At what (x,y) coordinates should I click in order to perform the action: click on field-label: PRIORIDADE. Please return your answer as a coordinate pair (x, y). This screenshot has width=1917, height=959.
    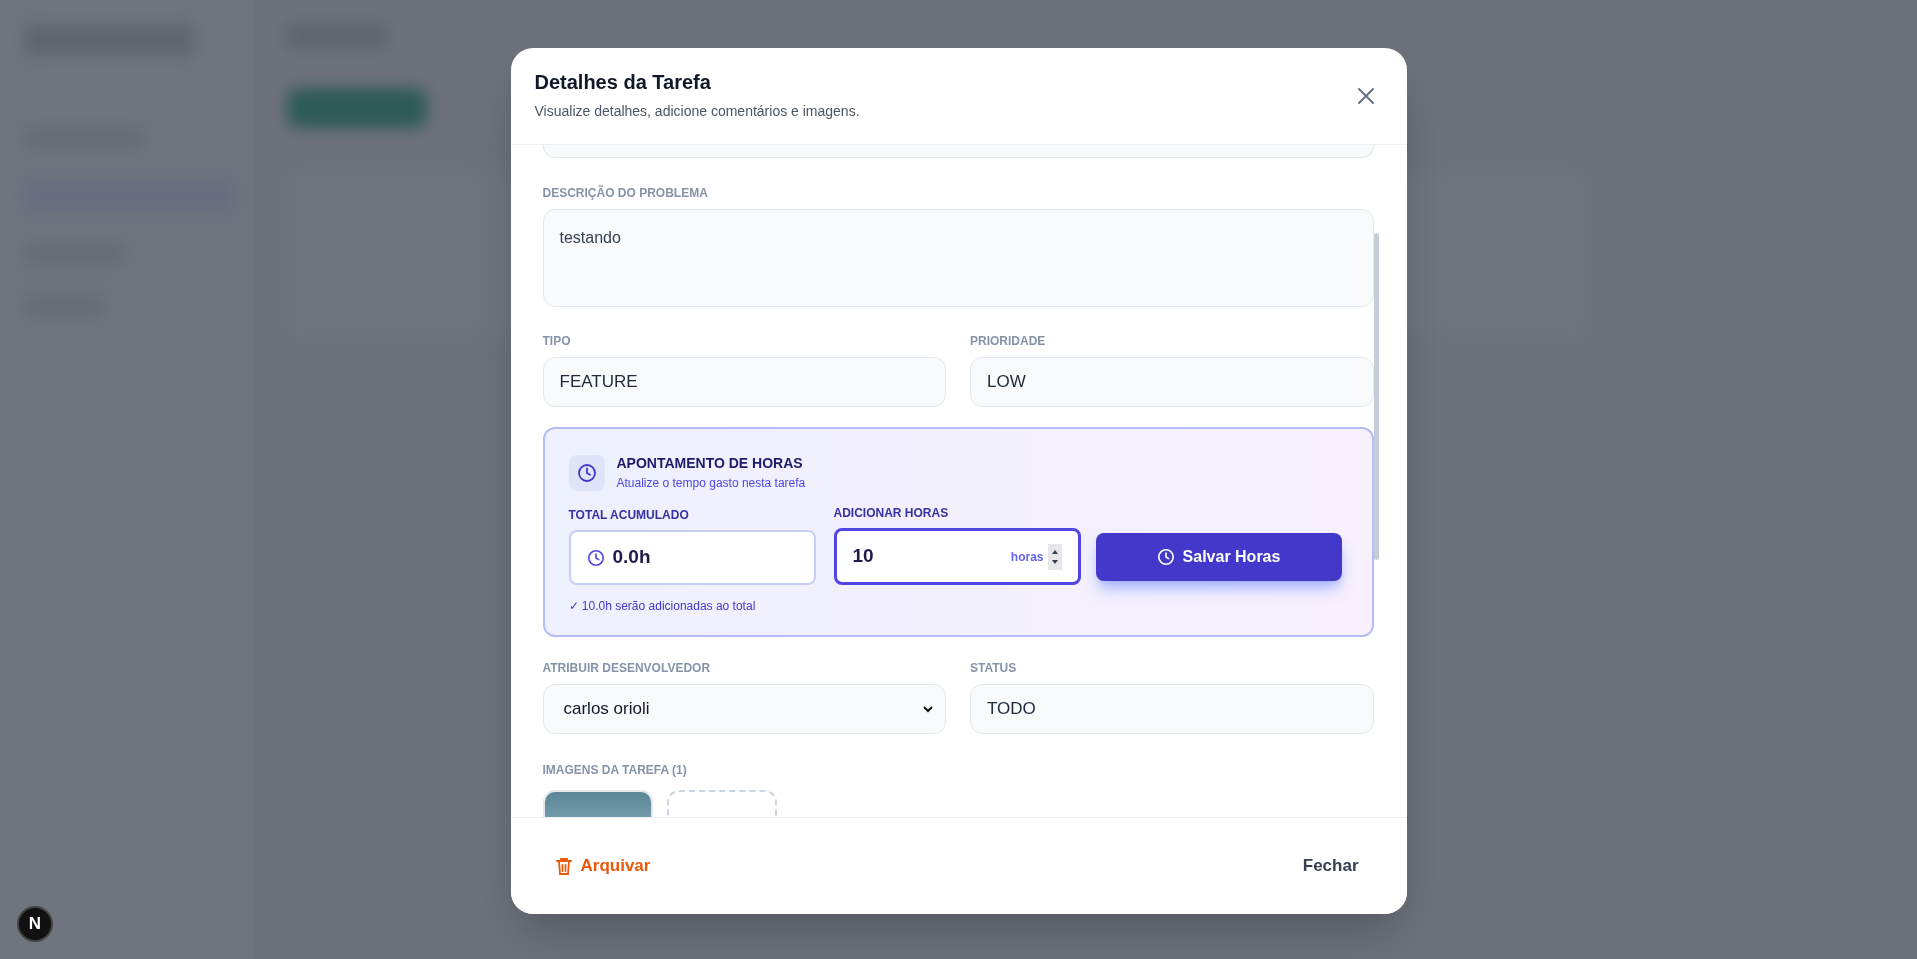
    Looking at the image, I should click on (1008, 341).